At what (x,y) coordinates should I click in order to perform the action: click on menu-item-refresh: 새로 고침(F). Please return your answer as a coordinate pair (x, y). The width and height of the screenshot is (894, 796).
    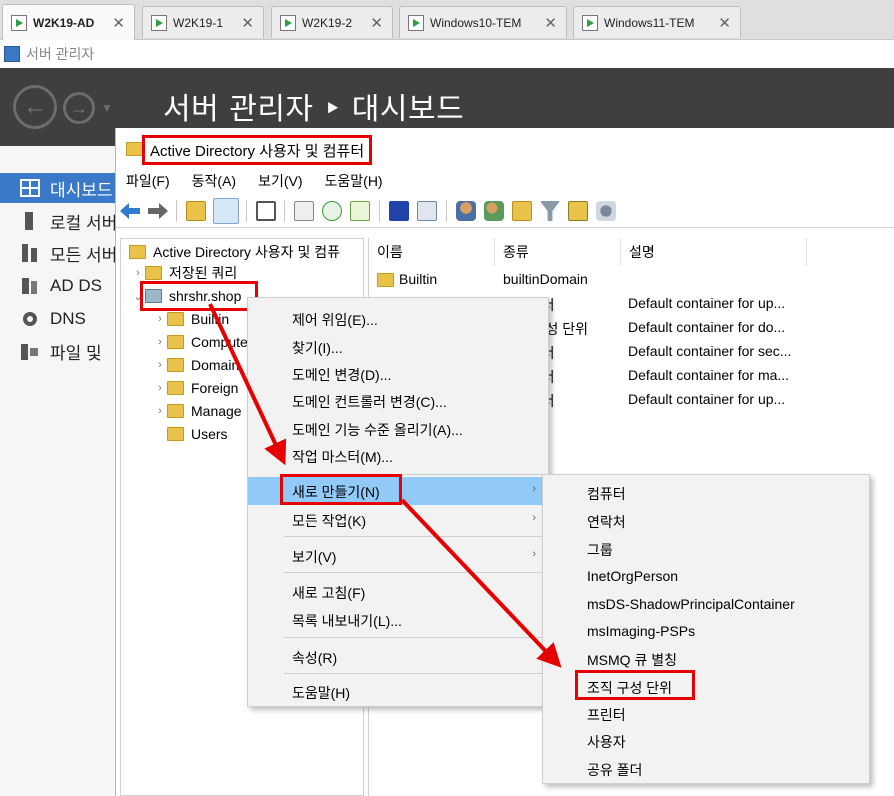
    Looking at the image, I should click on (398, 592).